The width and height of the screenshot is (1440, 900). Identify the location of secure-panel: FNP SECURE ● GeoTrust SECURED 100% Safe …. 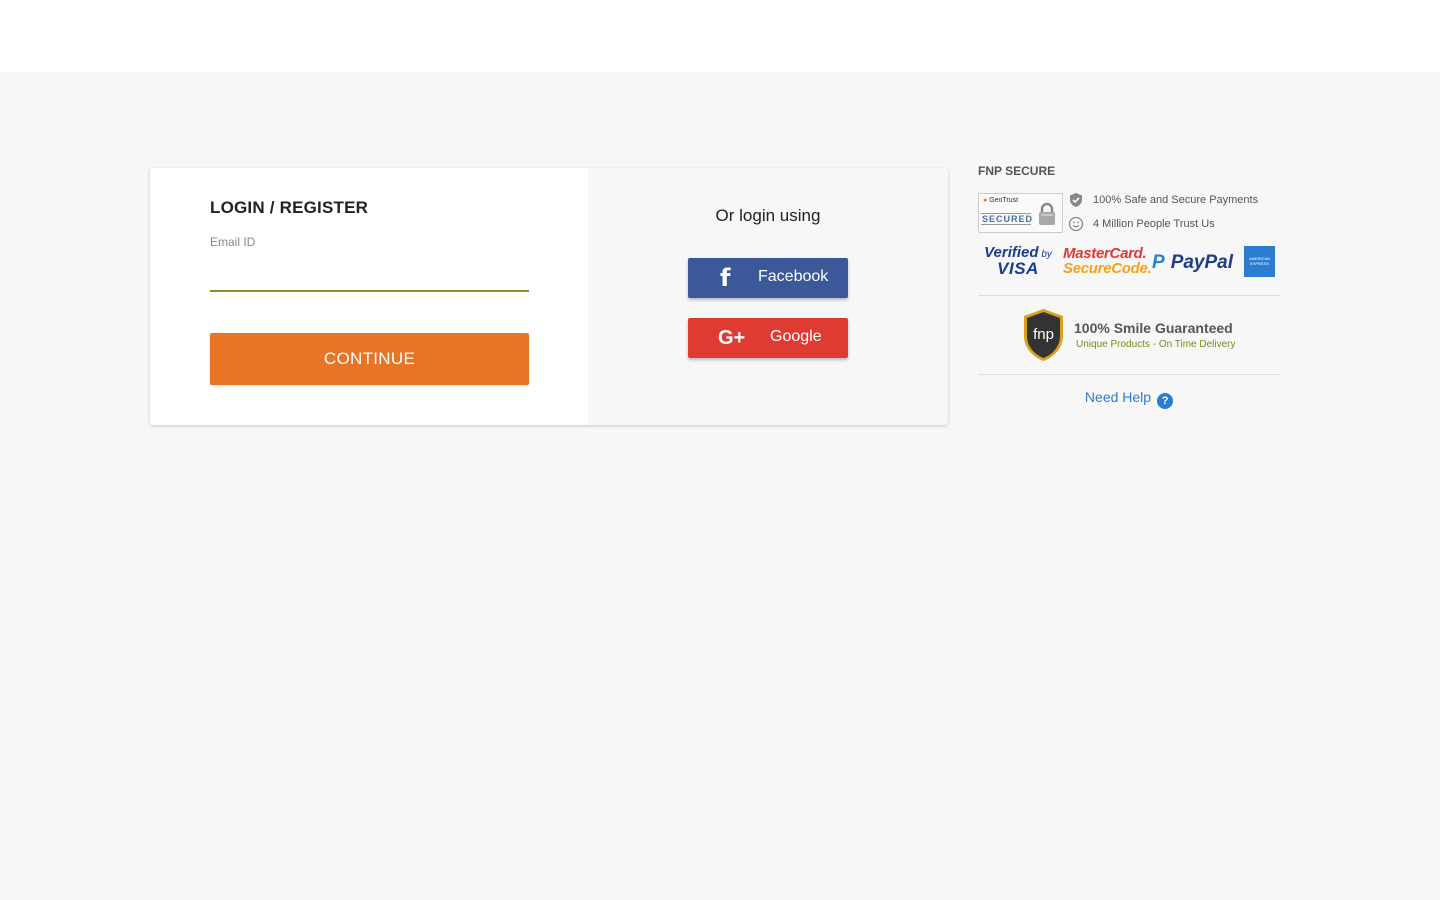
(1129, 286).